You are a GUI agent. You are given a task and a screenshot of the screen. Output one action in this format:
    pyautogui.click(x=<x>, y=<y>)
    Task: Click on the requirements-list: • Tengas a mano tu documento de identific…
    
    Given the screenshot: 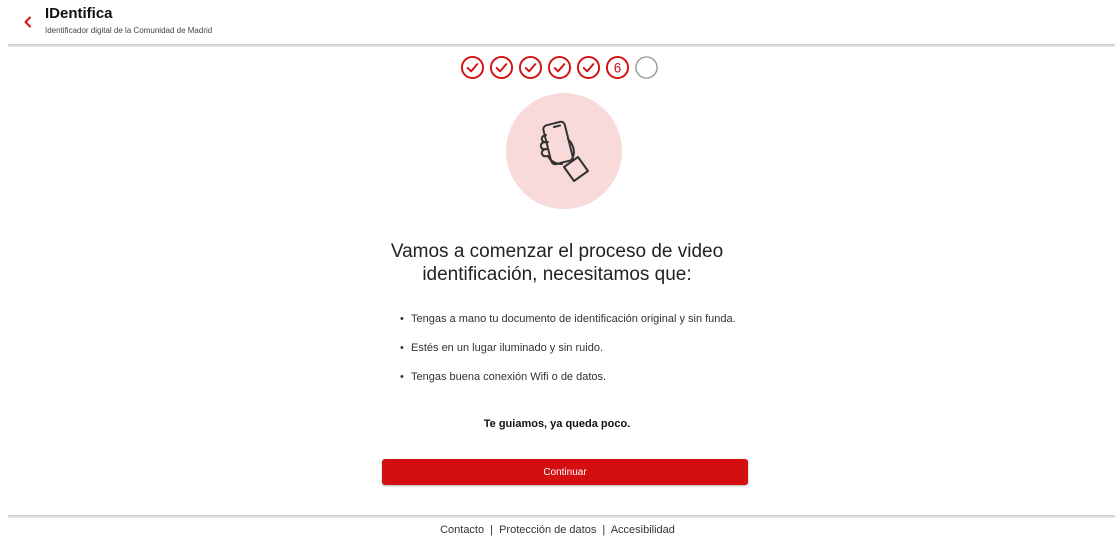 What is the action you would take?
    pyautogui.click(x=578, y=356)
    